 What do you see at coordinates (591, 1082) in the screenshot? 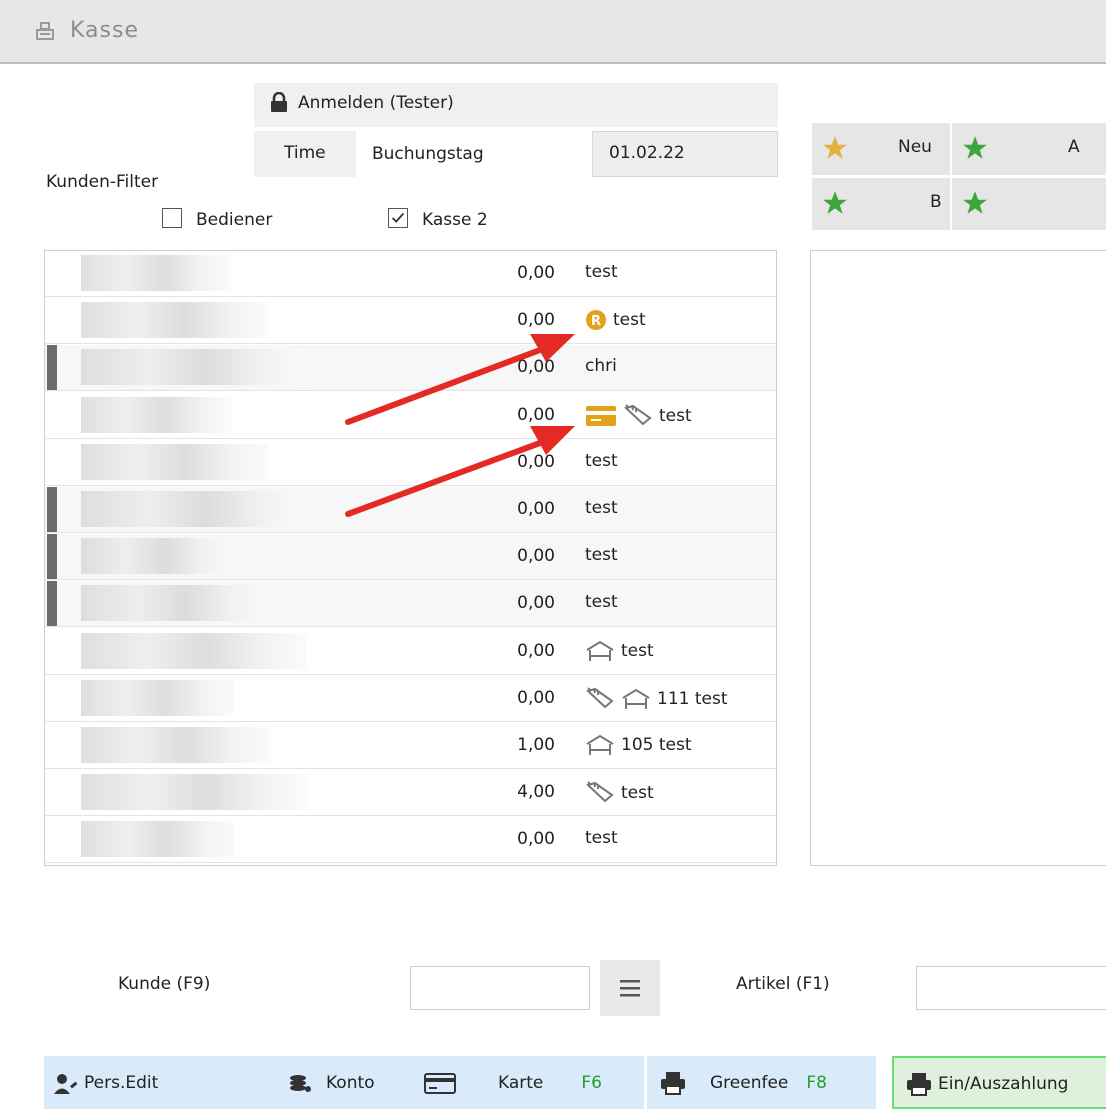
I see `karte-shortcut: F6` at bounding box center [591, 1082].